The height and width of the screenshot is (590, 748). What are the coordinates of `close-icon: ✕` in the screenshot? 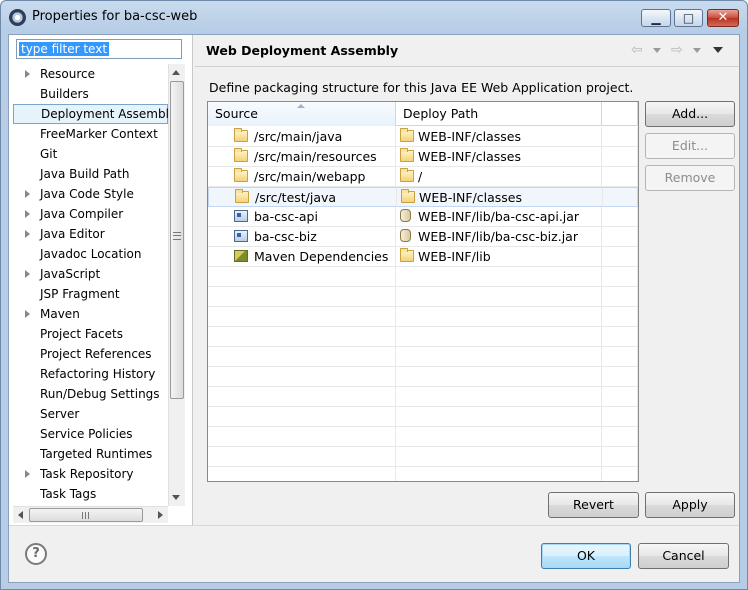 It's located at (723, 17).